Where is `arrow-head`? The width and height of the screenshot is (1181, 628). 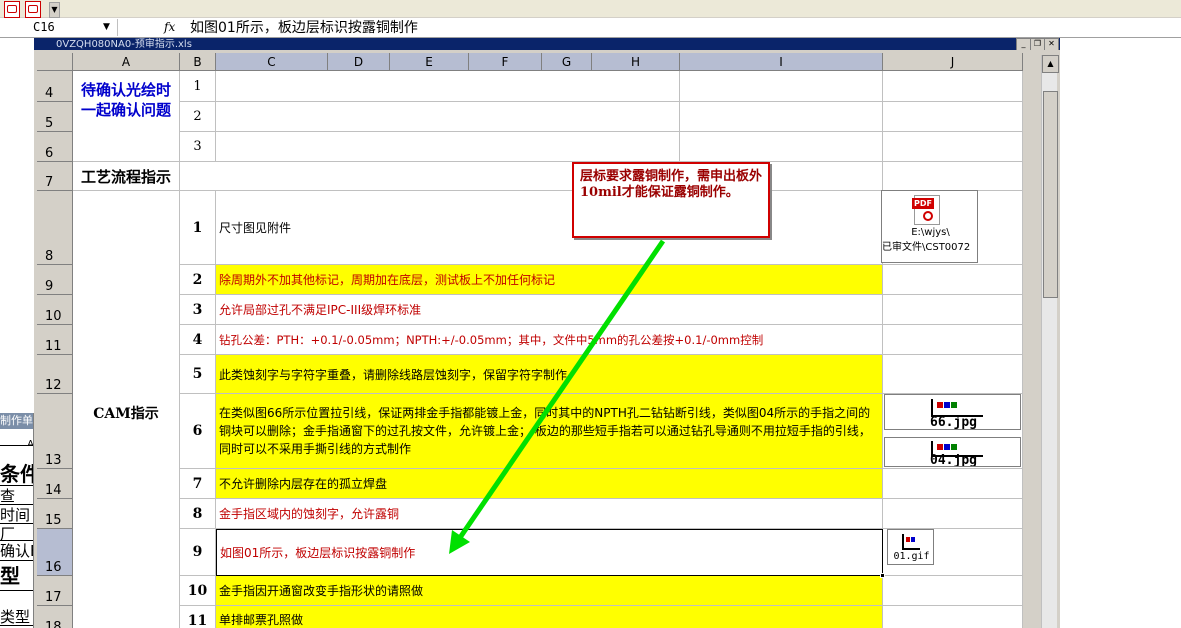 arrow-head is located at coordinates (459, 542).